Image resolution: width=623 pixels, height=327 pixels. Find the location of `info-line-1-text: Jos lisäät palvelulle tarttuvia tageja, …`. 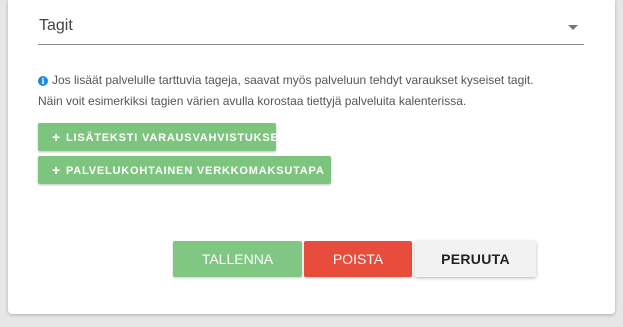

info-line-1-text: Jos lisäät palvelulle tarttuvia tageja, … is located at coordinates (293, 80).